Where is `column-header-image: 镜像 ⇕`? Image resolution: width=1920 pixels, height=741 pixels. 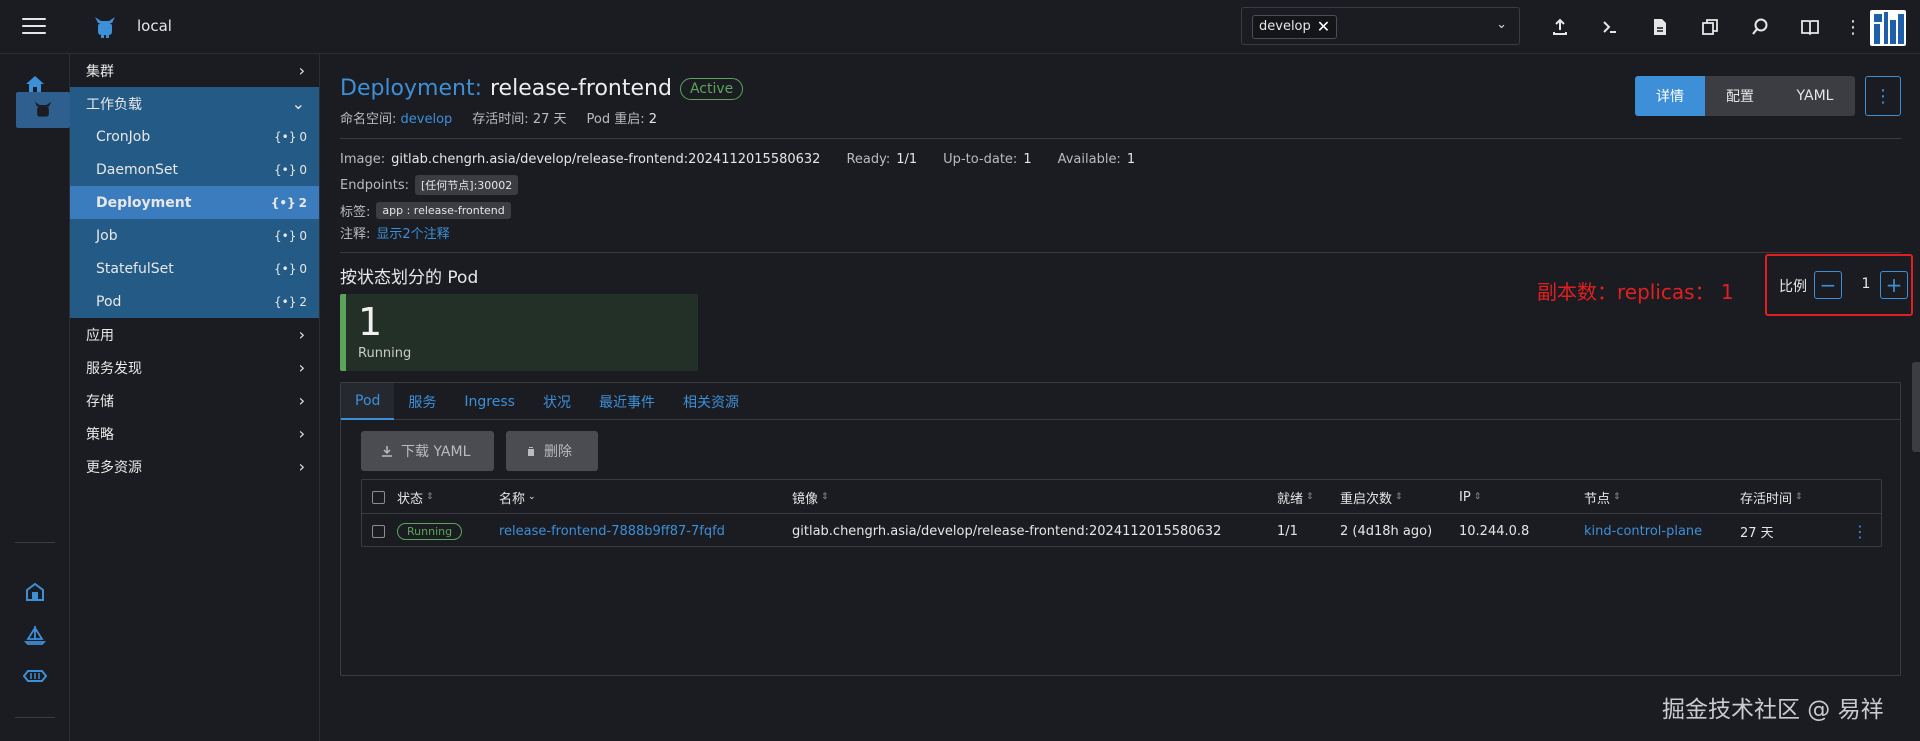 column-header-image: 镜像 ⇕ is located at coordinates (810, 497).